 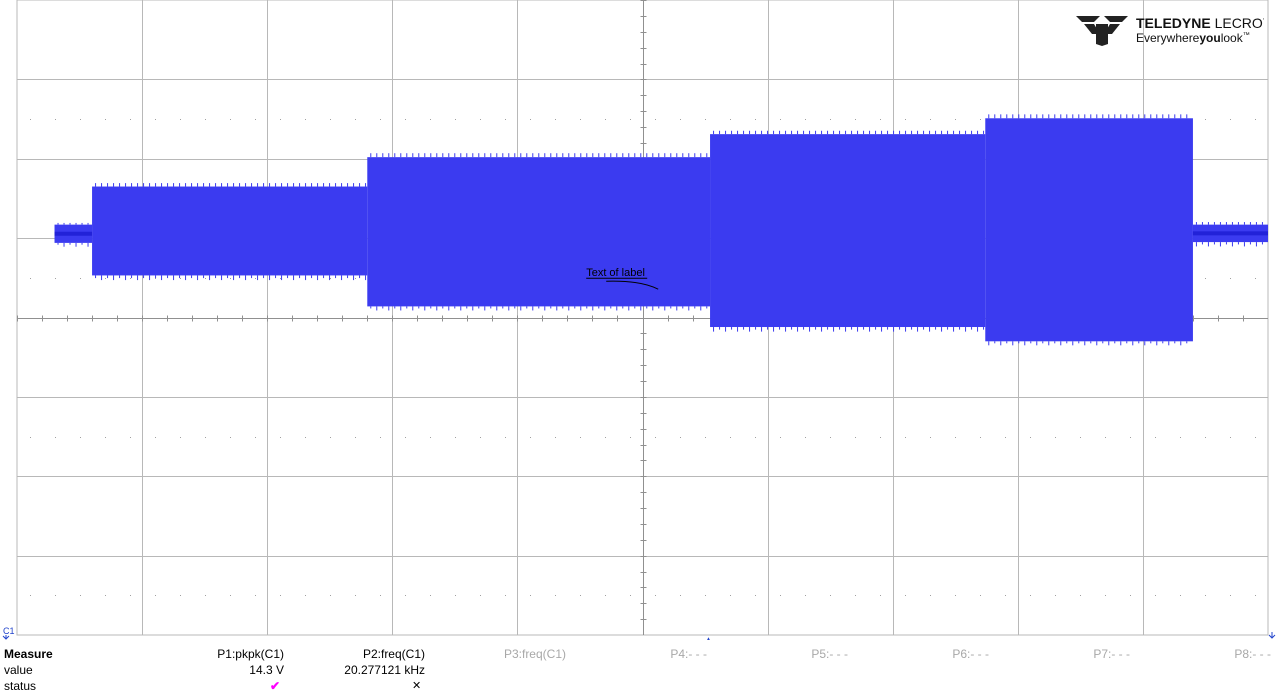 What do you see at coordinates (1272, 635) in the screenshot?
I see `right-scroll-arrow-icon` at bounding box center [1272, 635].